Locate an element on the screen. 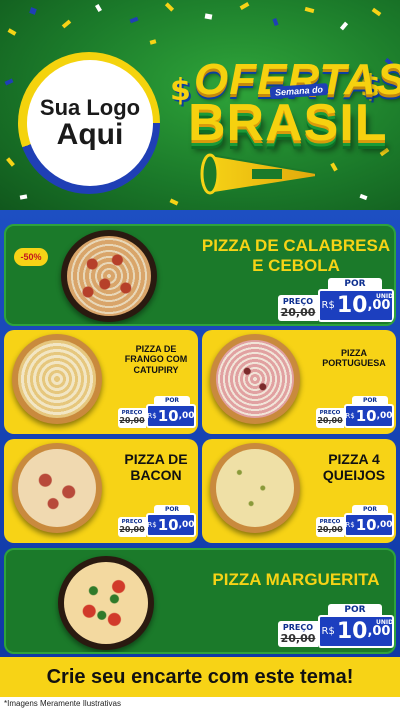 This screenshot has width=400, height=711. product-name: PIZZA DE FRANGO COM CATUPIRY is located at coordinates (156, 359).